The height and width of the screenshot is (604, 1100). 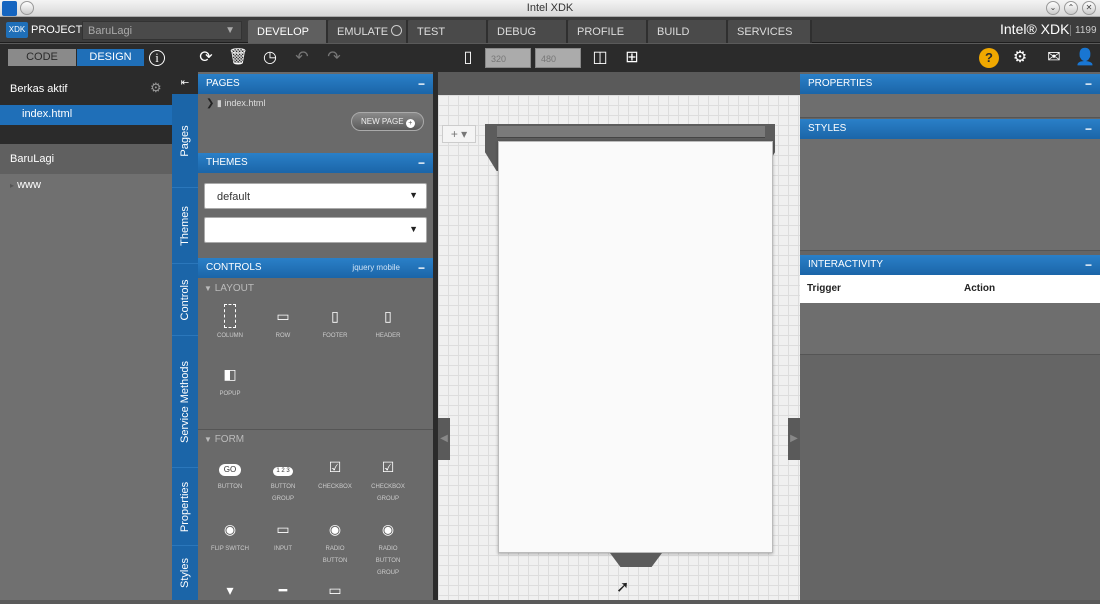 I want to click on ruler-icon: ⊞, so click(x=632, y=58).